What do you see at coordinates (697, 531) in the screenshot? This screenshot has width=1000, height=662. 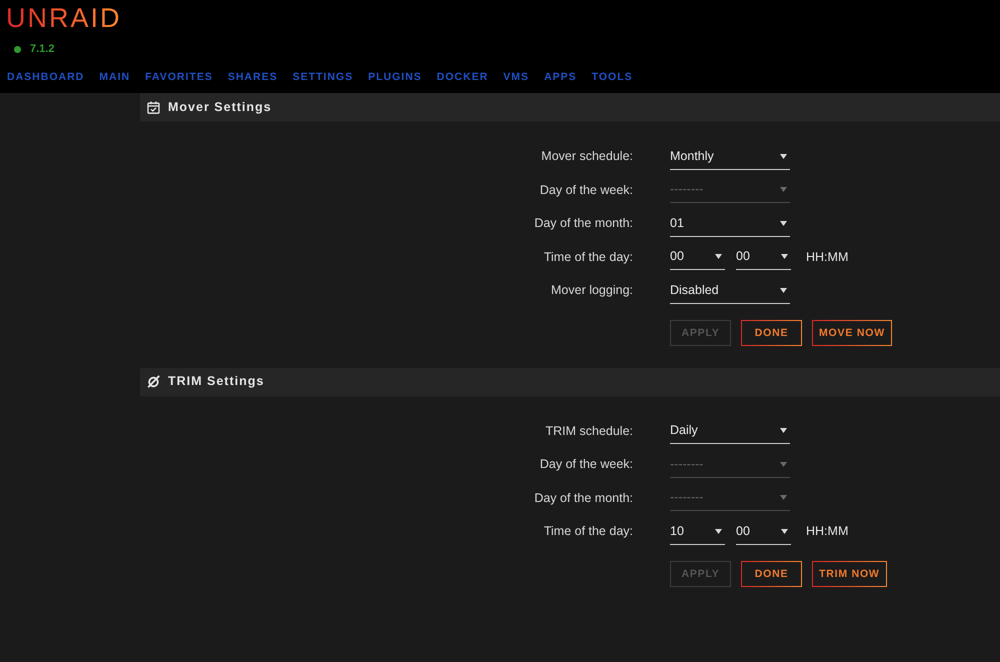 I see `dropdown: 10` at bounding box center [697, 531].